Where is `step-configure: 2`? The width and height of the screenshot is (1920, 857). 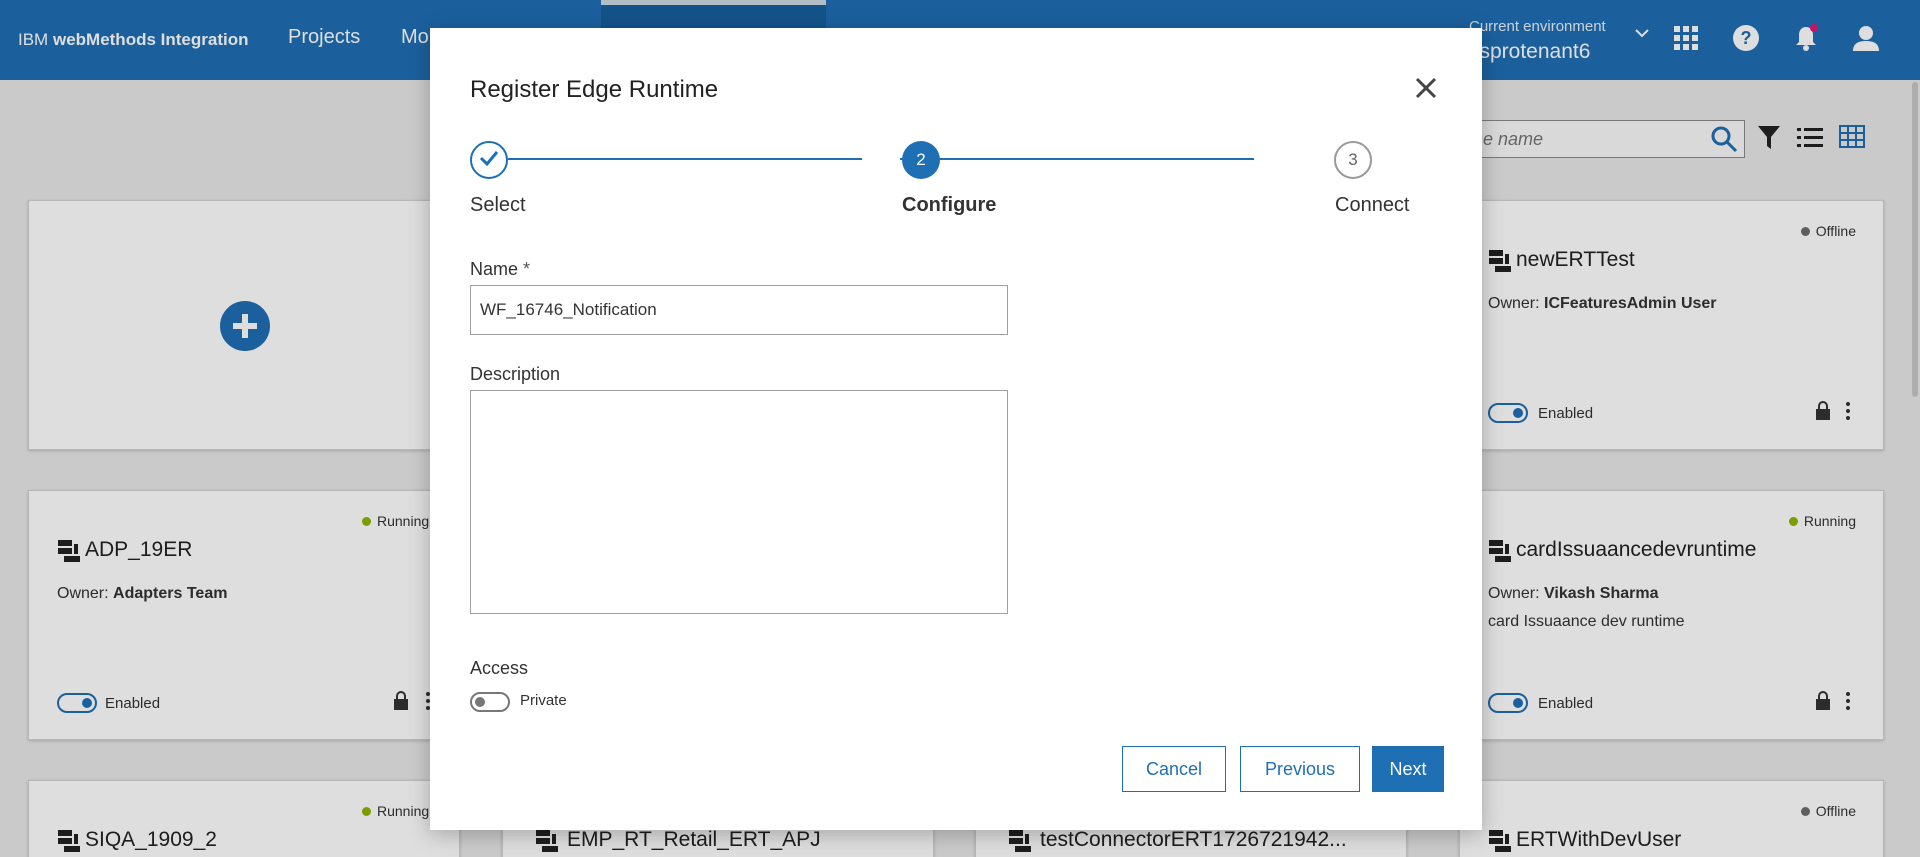 step-configure: 2 is located at coordinates (921, 160).